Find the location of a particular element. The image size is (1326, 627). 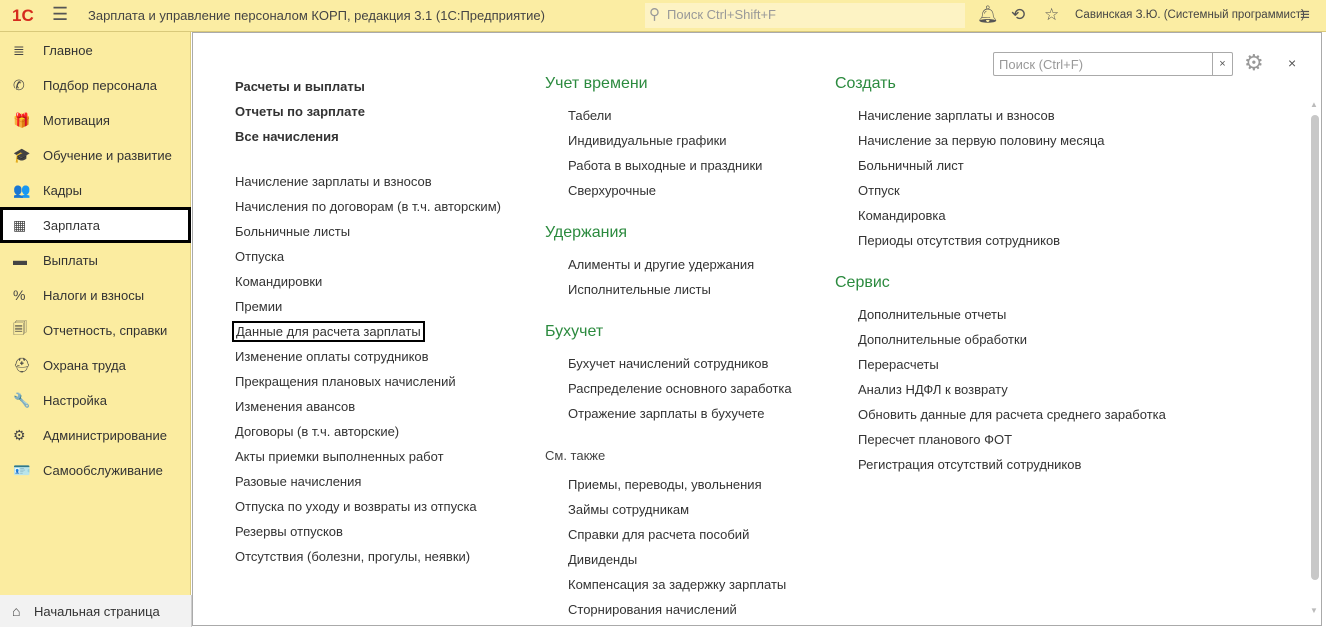

sidebar-item: 🪪 Самообслуживание is located at coordinates (95, 470).